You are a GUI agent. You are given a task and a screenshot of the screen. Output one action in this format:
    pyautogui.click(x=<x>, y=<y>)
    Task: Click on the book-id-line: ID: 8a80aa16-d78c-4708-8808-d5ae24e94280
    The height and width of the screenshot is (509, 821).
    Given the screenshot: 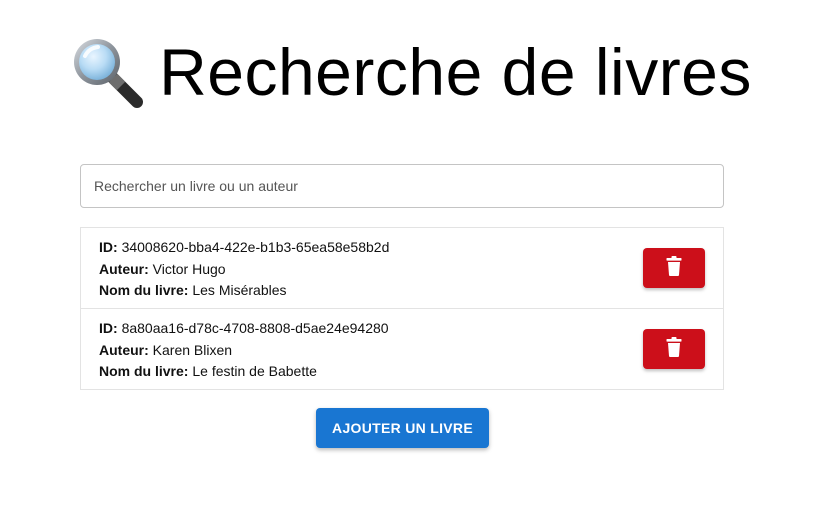 What is the action you would take?
    pyautogui.click(x=402, y=329)
    